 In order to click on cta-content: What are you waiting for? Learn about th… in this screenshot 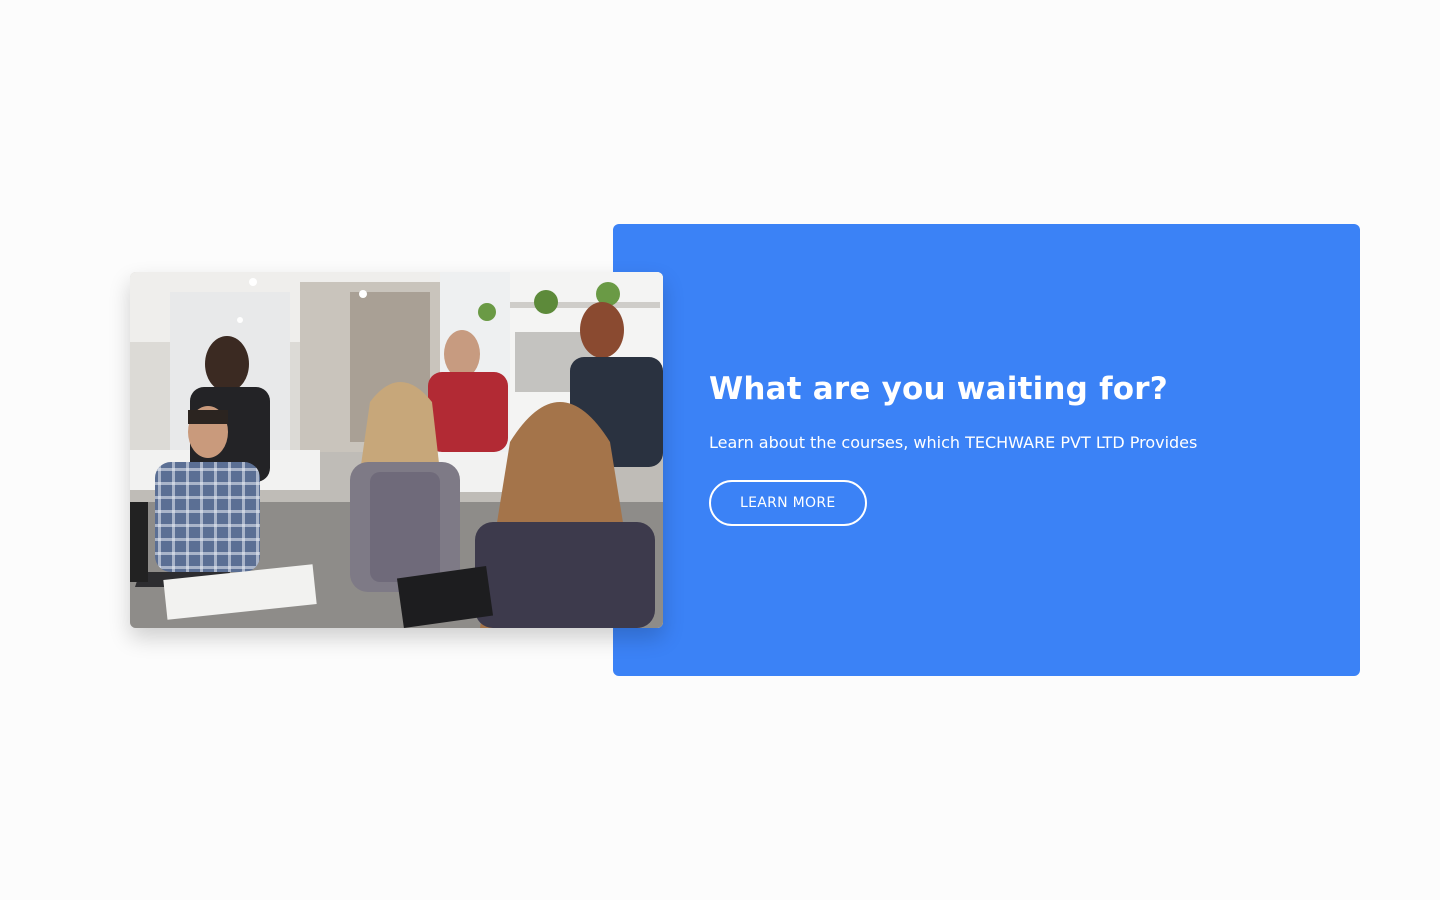, I will do `click(1019, 447)`.